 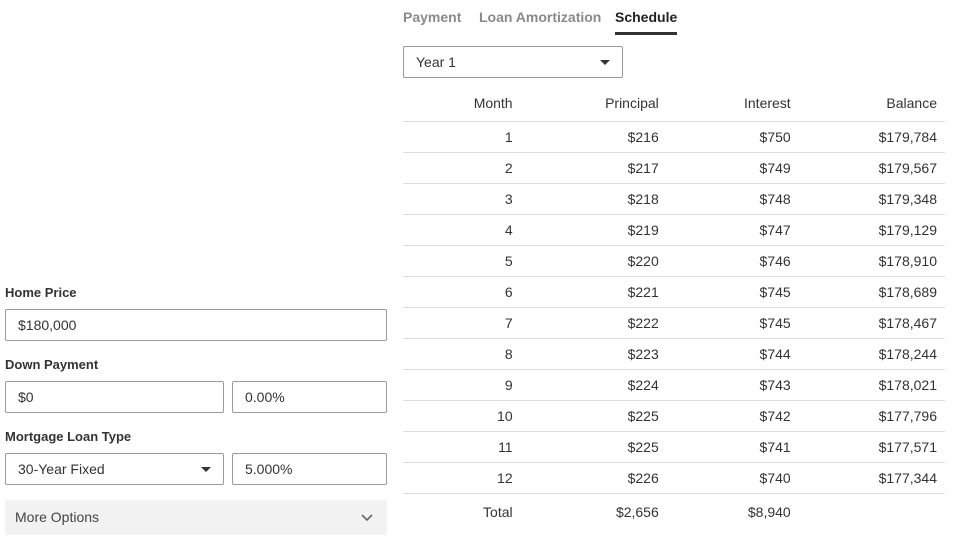 What do you see at coordinates (585, 353) in the screenshot?
I see `cell-principal: $223` at bounding box center [585, 353].